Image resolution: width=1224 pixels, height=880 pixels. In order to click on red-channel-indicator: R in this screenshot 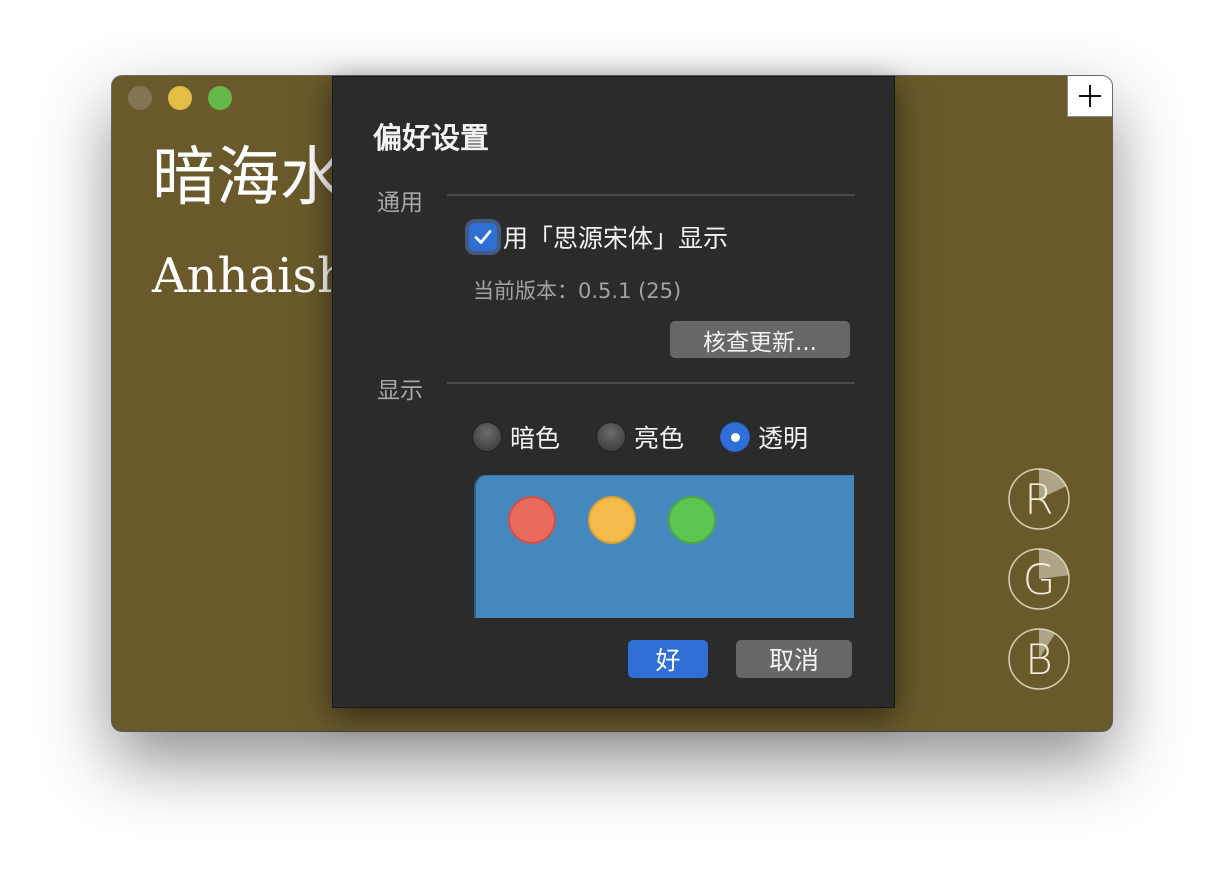, I will do `click(1039, 499)`.